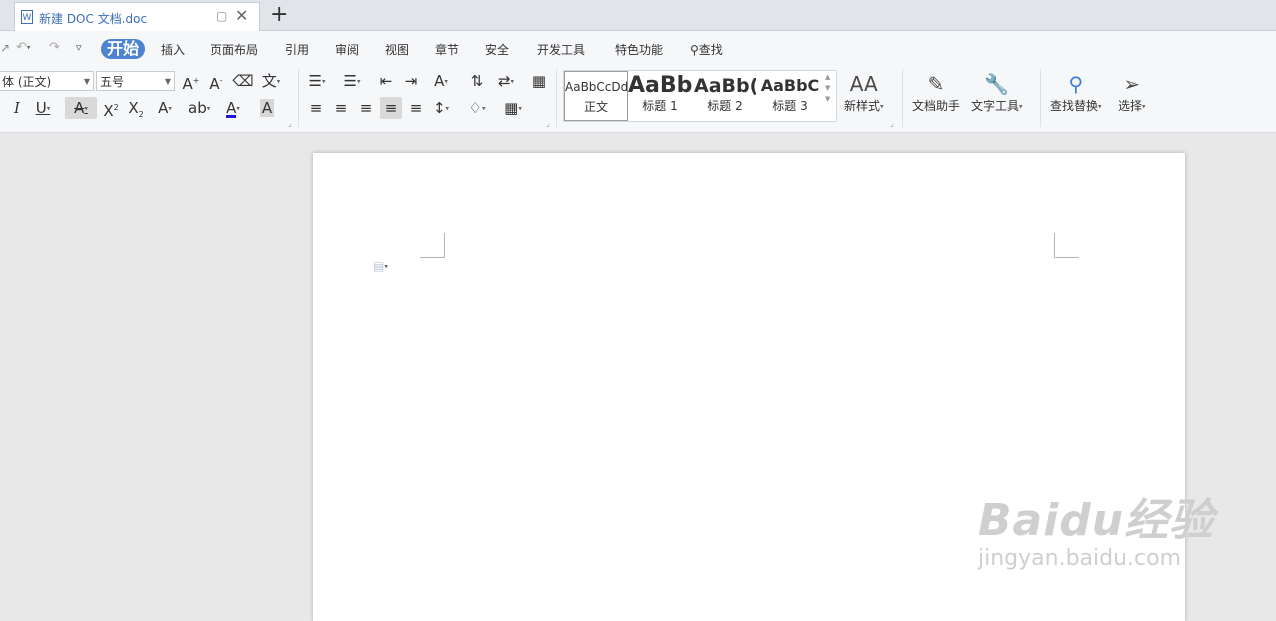 This screenshot has height=621, width=1276. Describe the element at coordinates (111, 108) in the screenshot. I see `superscript-icon: X2` at that location.